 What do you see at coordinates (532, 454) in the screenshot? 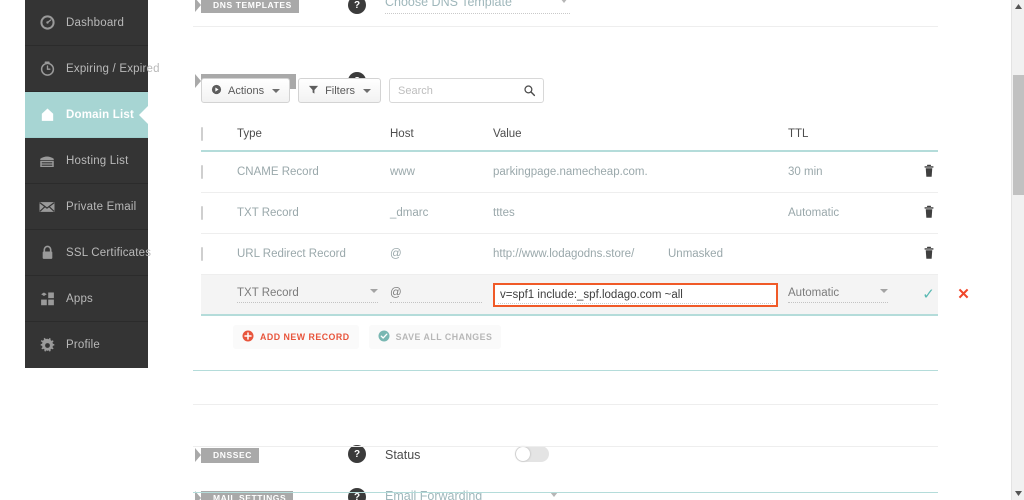
I see `dnssec-status-toggle` at bounding box center [532, 454].